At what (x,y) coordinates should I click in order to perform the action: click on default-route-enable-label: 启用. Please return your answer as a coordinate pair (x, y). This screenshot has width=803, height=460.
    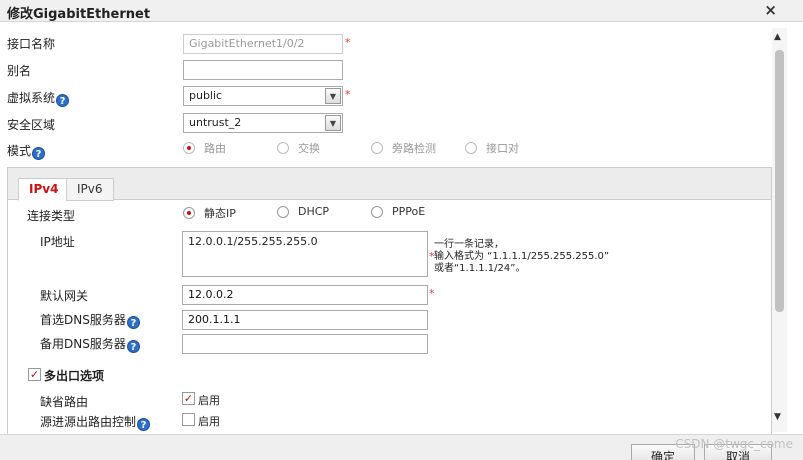
    Looking at the image, I should click on (209, 400).